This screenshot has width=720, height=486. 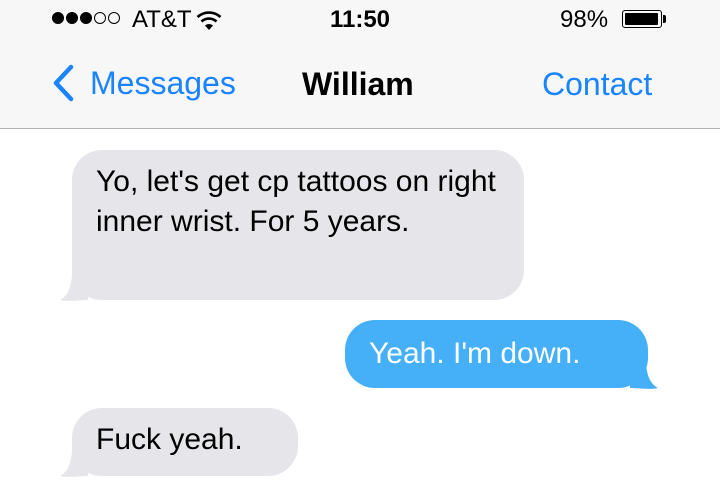 I want to click on battery-icon, so click(x=642, y=19).